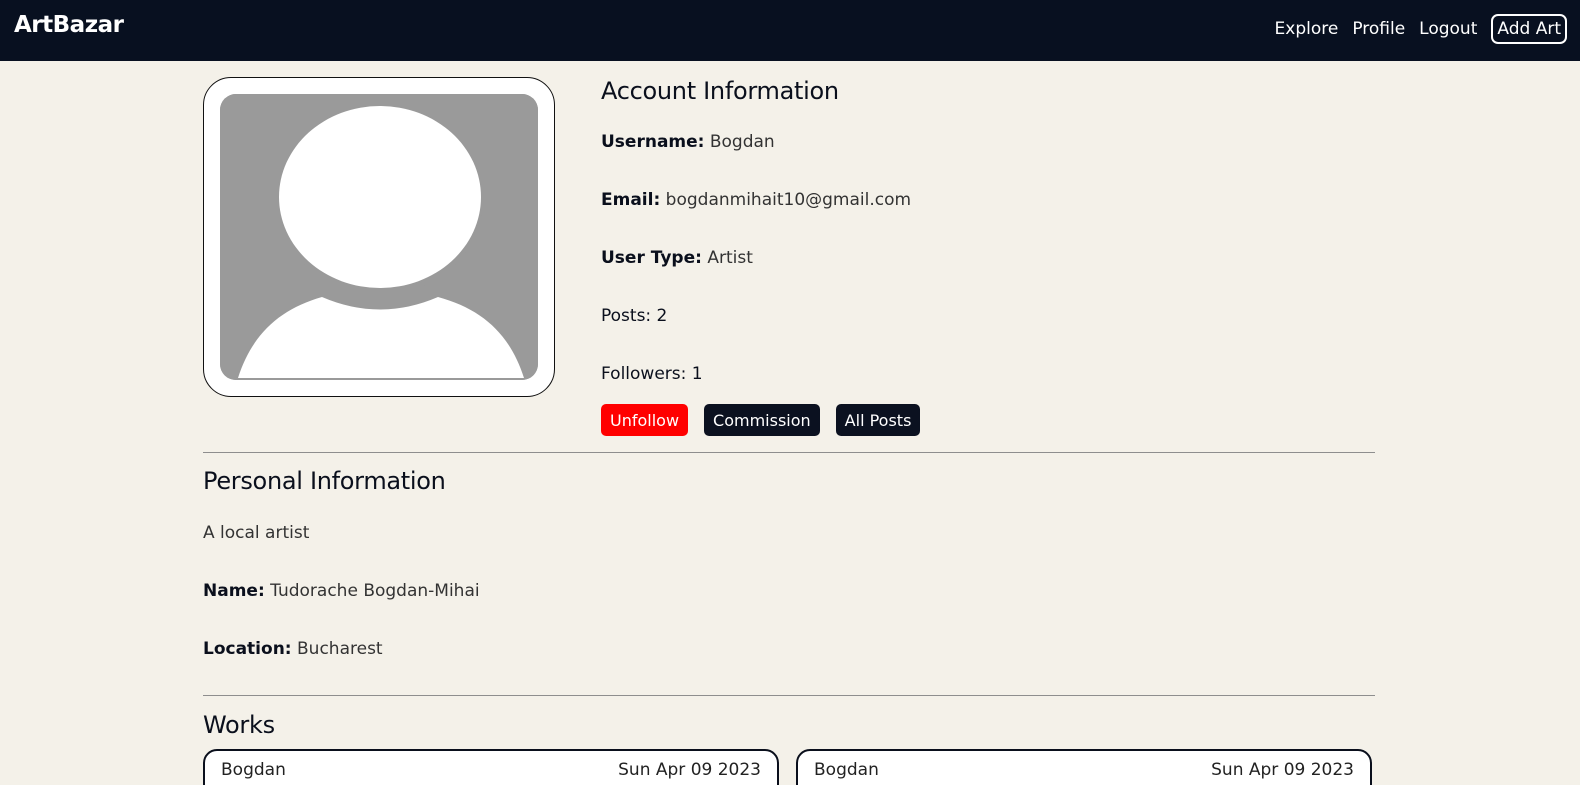 This screenshot has height=785, width=1580. What do you see at coordinates (634, 316) in the screenshot?
I see `posts-count: Posts: 2` at bounding box center [634, 316].